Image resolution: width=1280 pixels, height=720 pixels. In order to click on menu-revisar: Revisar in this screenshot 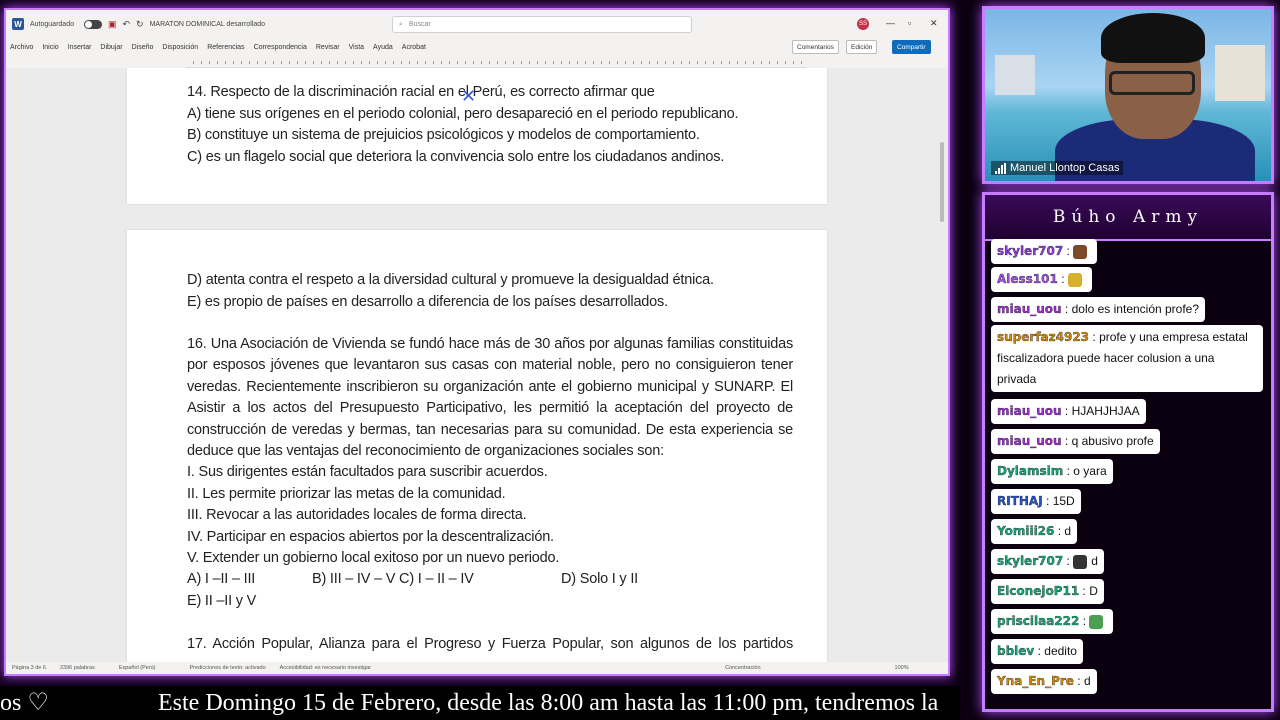, I will do `click(328, 47)`.